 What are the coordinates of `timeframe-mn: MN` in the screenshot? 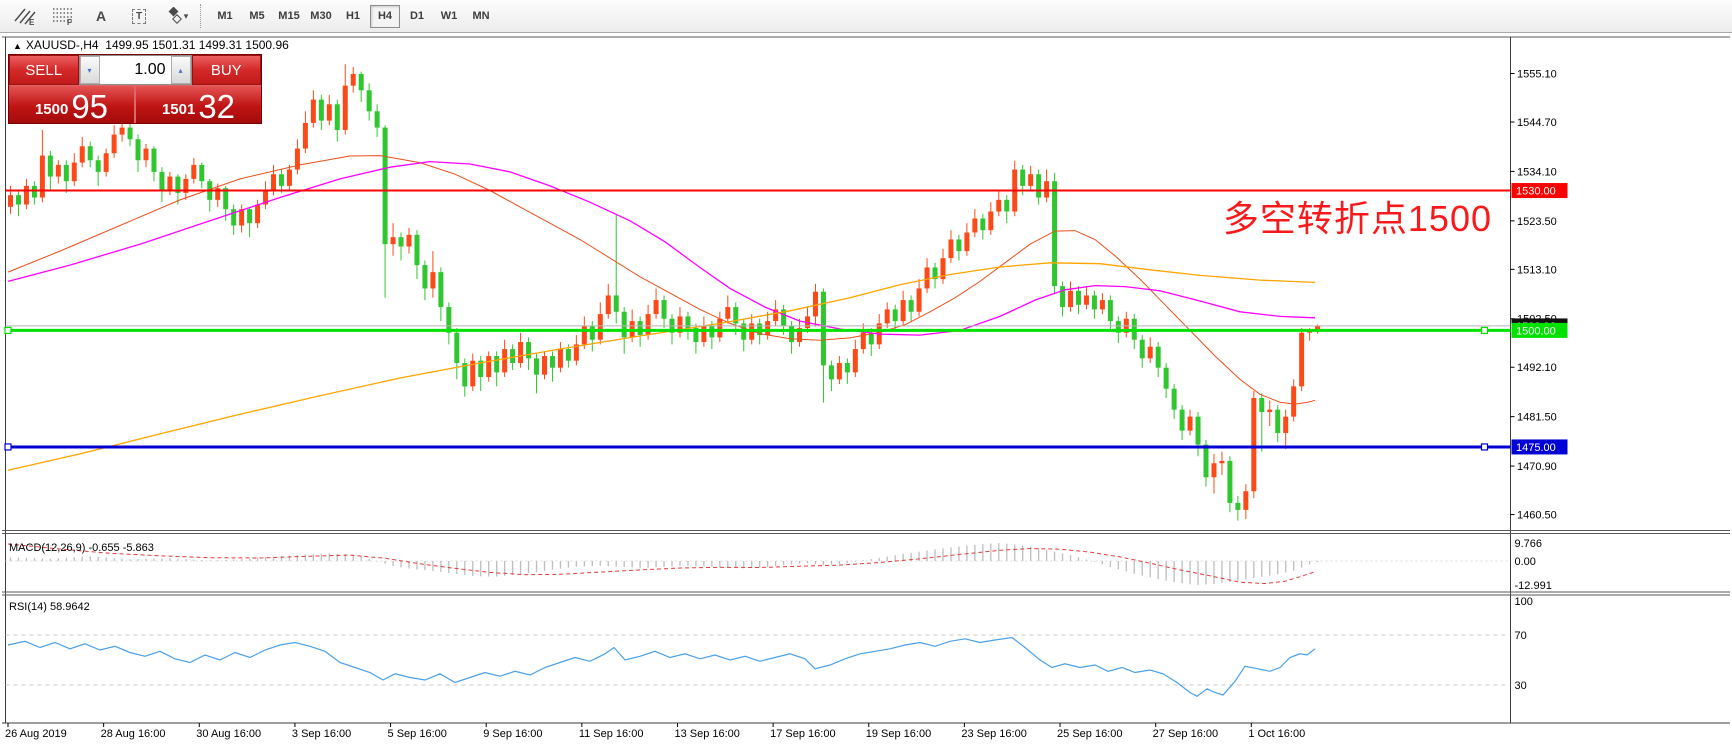 It's located at (481, 16).